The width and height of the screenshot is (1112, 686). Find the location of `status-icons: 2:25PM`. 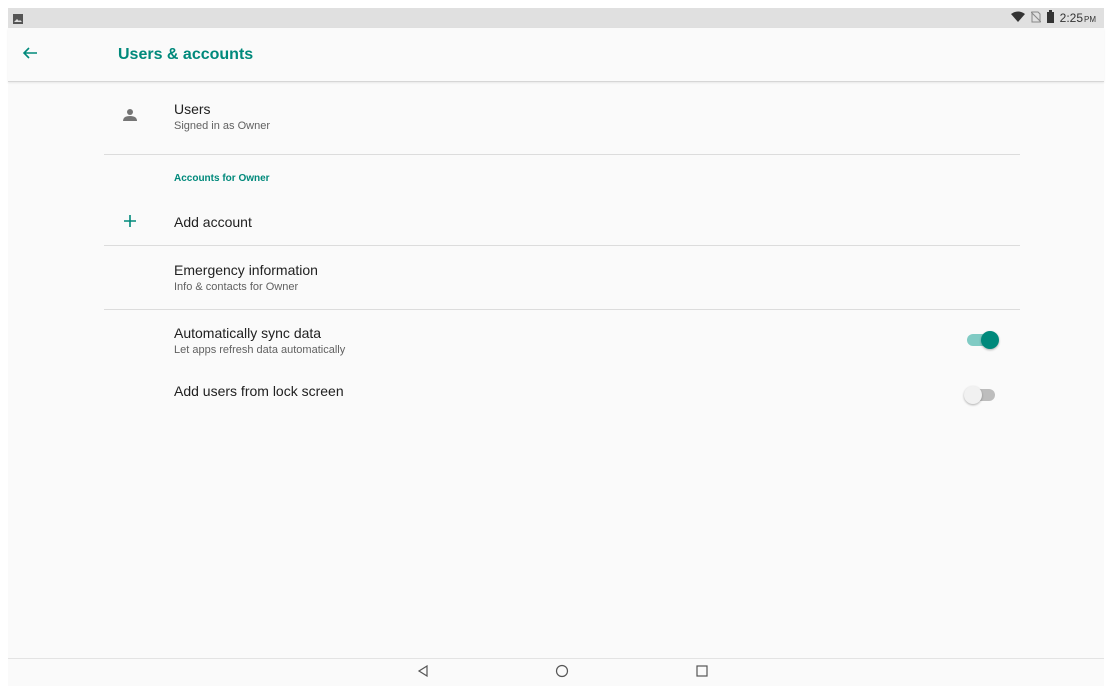

status-icons: 2:25PM is located at coordinates (1053, 18).